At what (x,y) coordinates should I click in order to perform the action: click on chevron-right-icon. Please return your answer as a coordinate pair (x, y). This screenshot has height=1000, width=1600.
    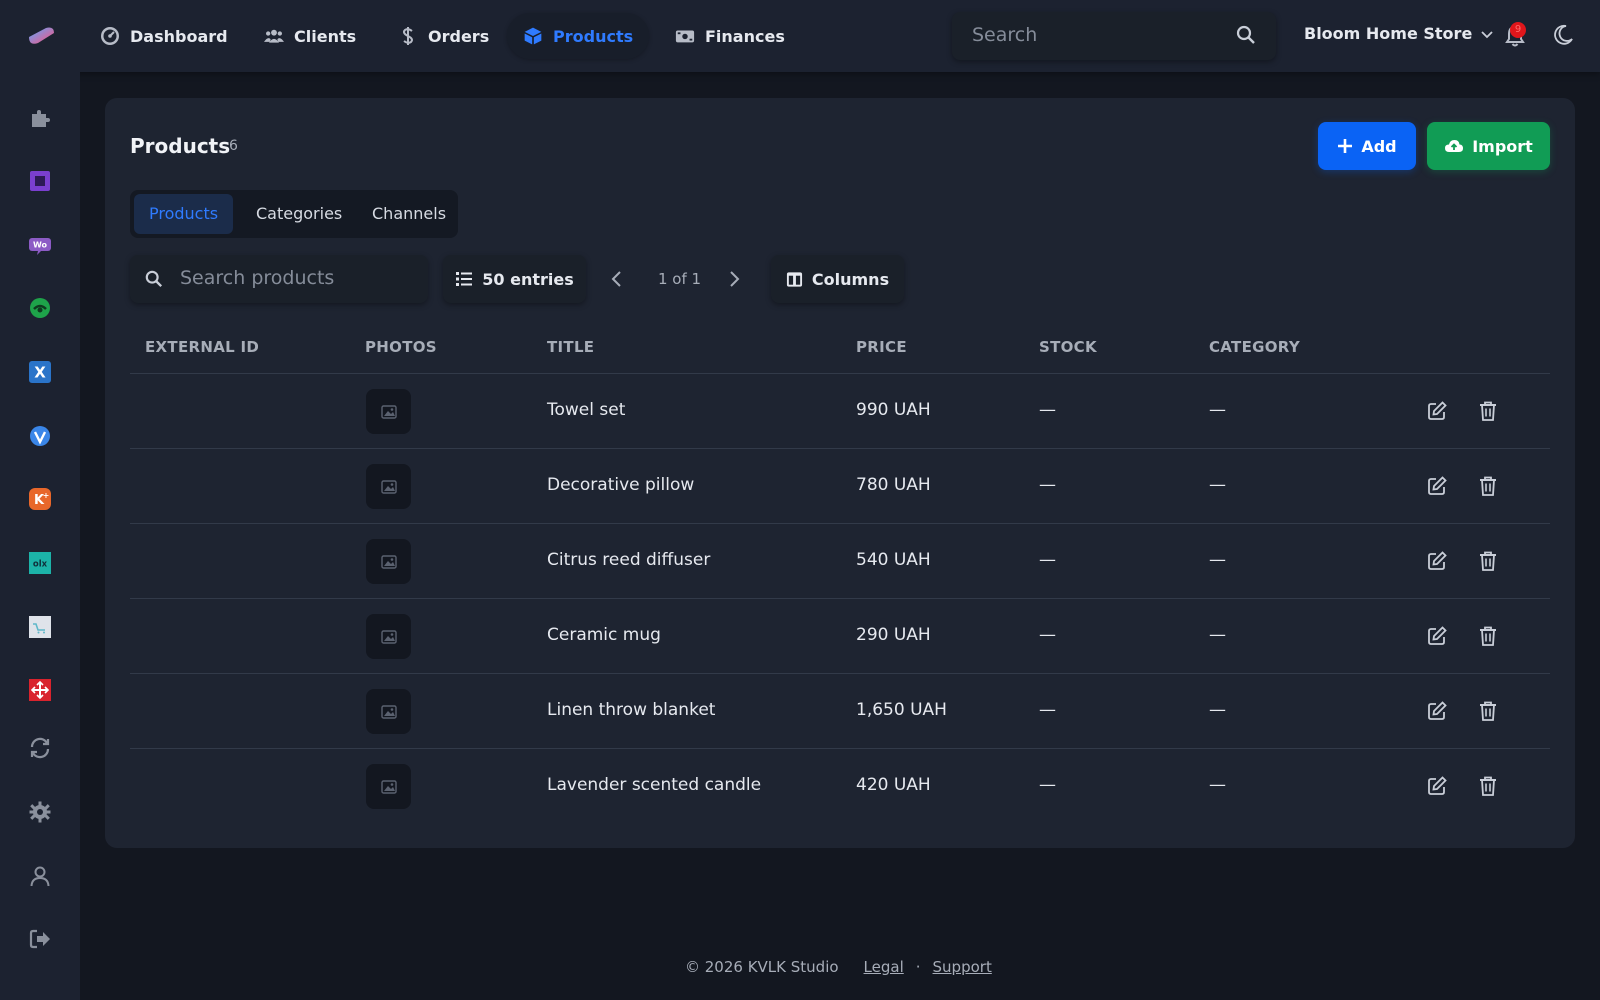
    Looking at the image, I should click on (734, 279).